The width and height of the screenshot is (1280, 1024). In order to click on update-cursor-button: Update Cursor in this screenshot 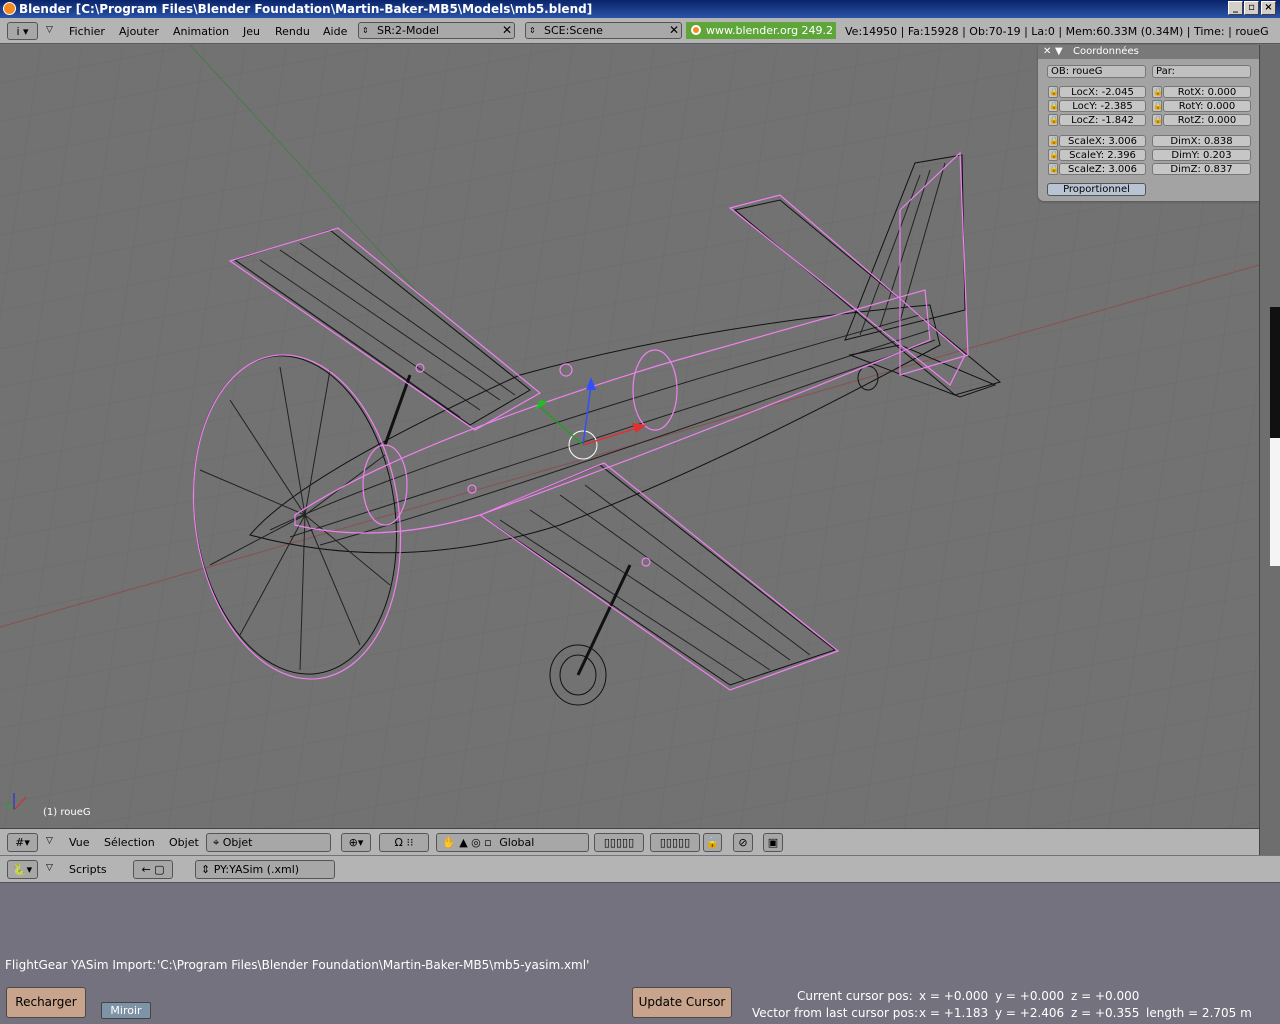, I will do `click(682, 1002)`.